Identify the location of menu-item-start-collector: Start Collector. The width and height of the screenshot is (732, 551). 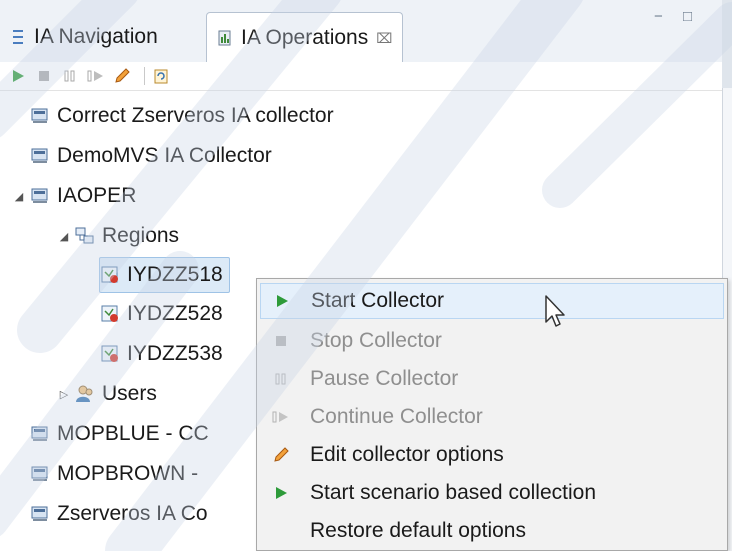
(492, 301).